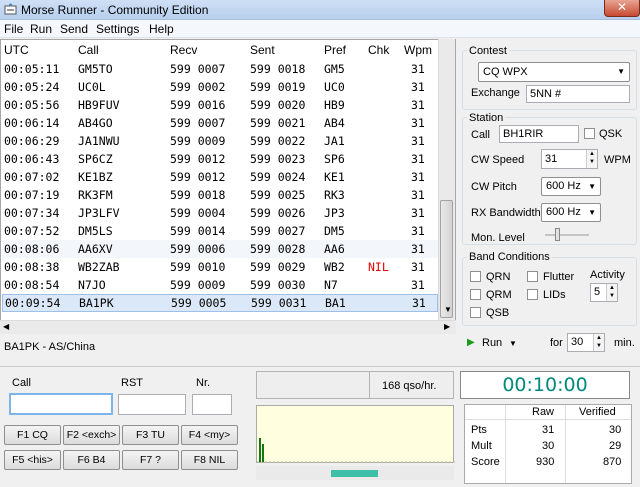 This screenshot has height=487, width=640. I want to click on f2-exch-button: F2 <exch>, so click(91, 435).